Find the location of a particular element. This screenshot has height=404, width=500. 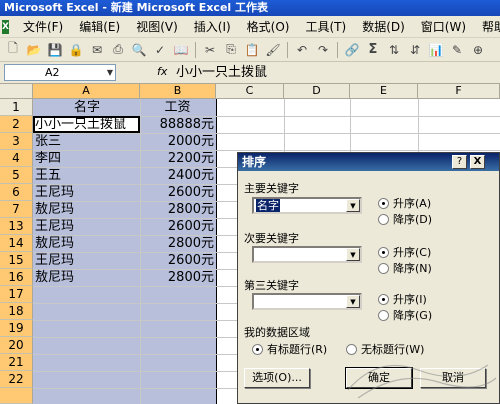

autosum-icon: Σ is located at coordinates (373, 50).